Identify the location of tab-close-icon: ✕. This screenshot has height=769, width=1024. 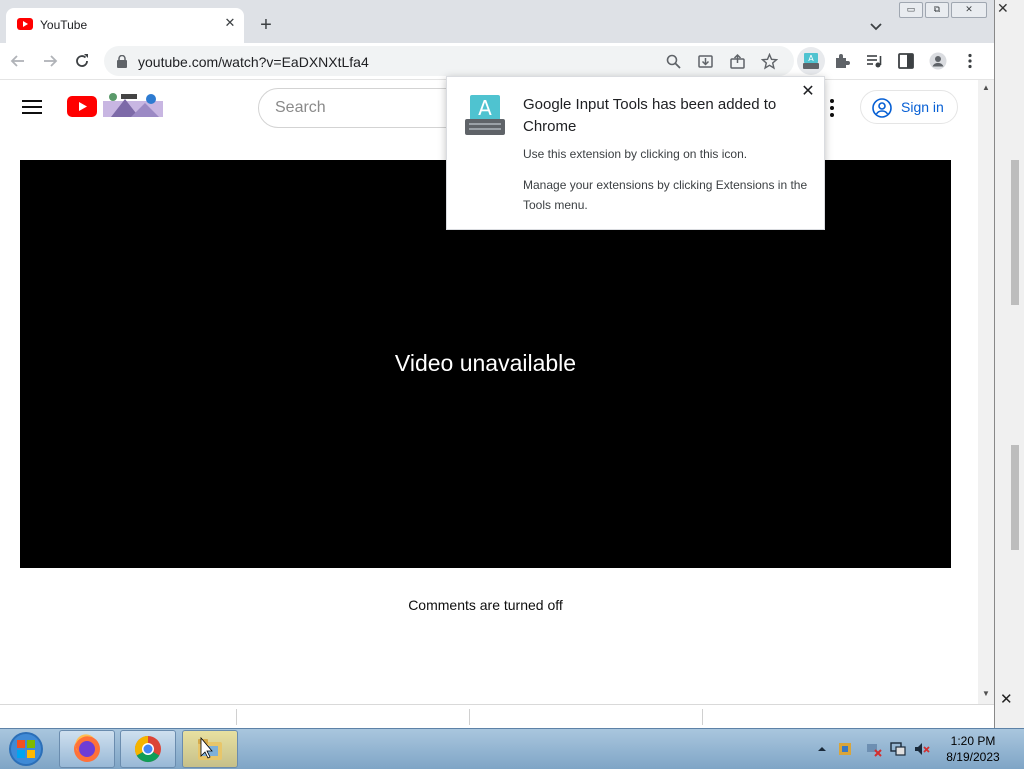
(230, 23).